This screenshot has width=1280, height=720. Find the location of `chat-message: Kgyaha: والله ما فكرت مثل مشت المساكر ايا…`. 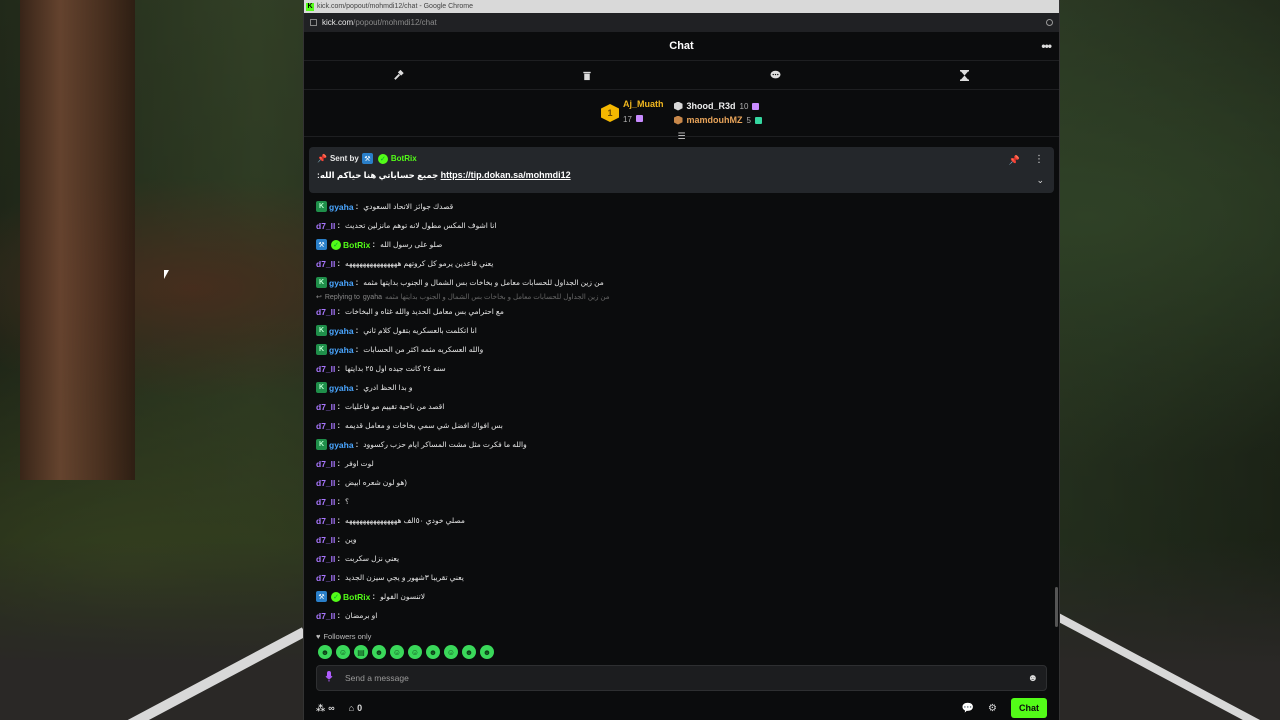

chat-message: Kgyaha: والله ما فكرت مثل مشت المساكر ايا… is located at coordinates (687, 444).